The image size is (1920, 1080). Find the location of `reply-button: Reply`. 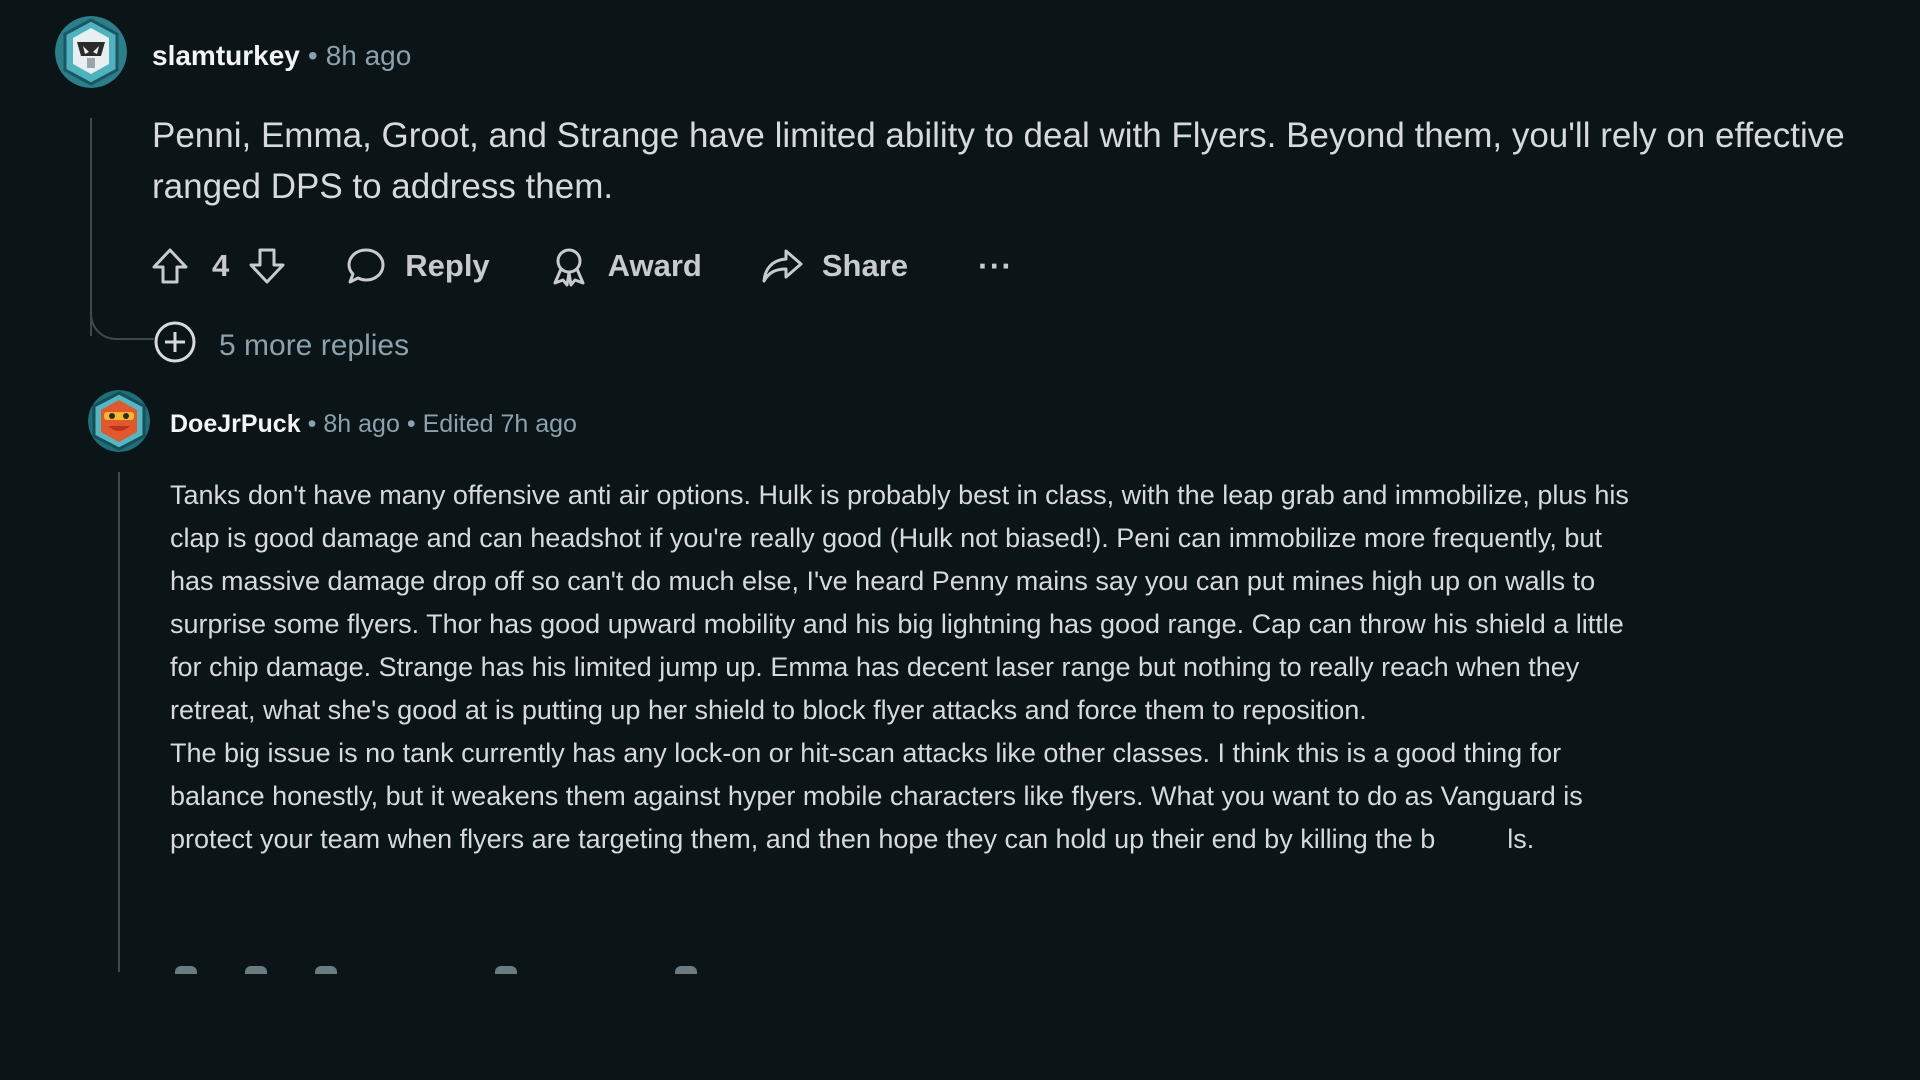

reply-button: Reply is located at coordinates (417, 266).